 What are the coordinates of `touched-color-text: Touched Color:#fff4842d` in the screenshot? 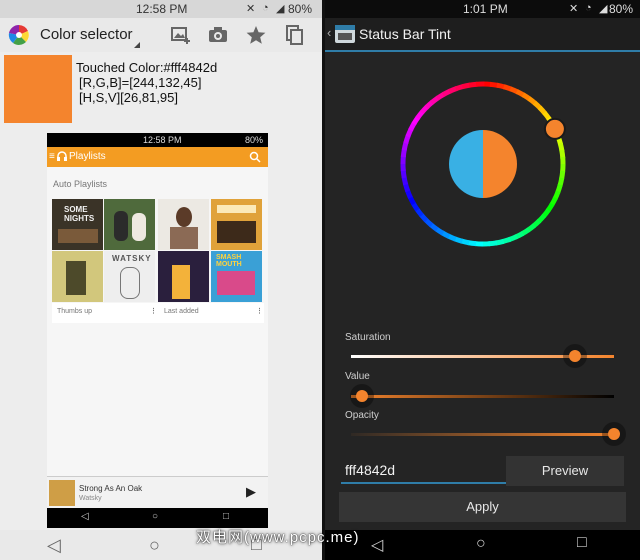 It's located at (147, 67).